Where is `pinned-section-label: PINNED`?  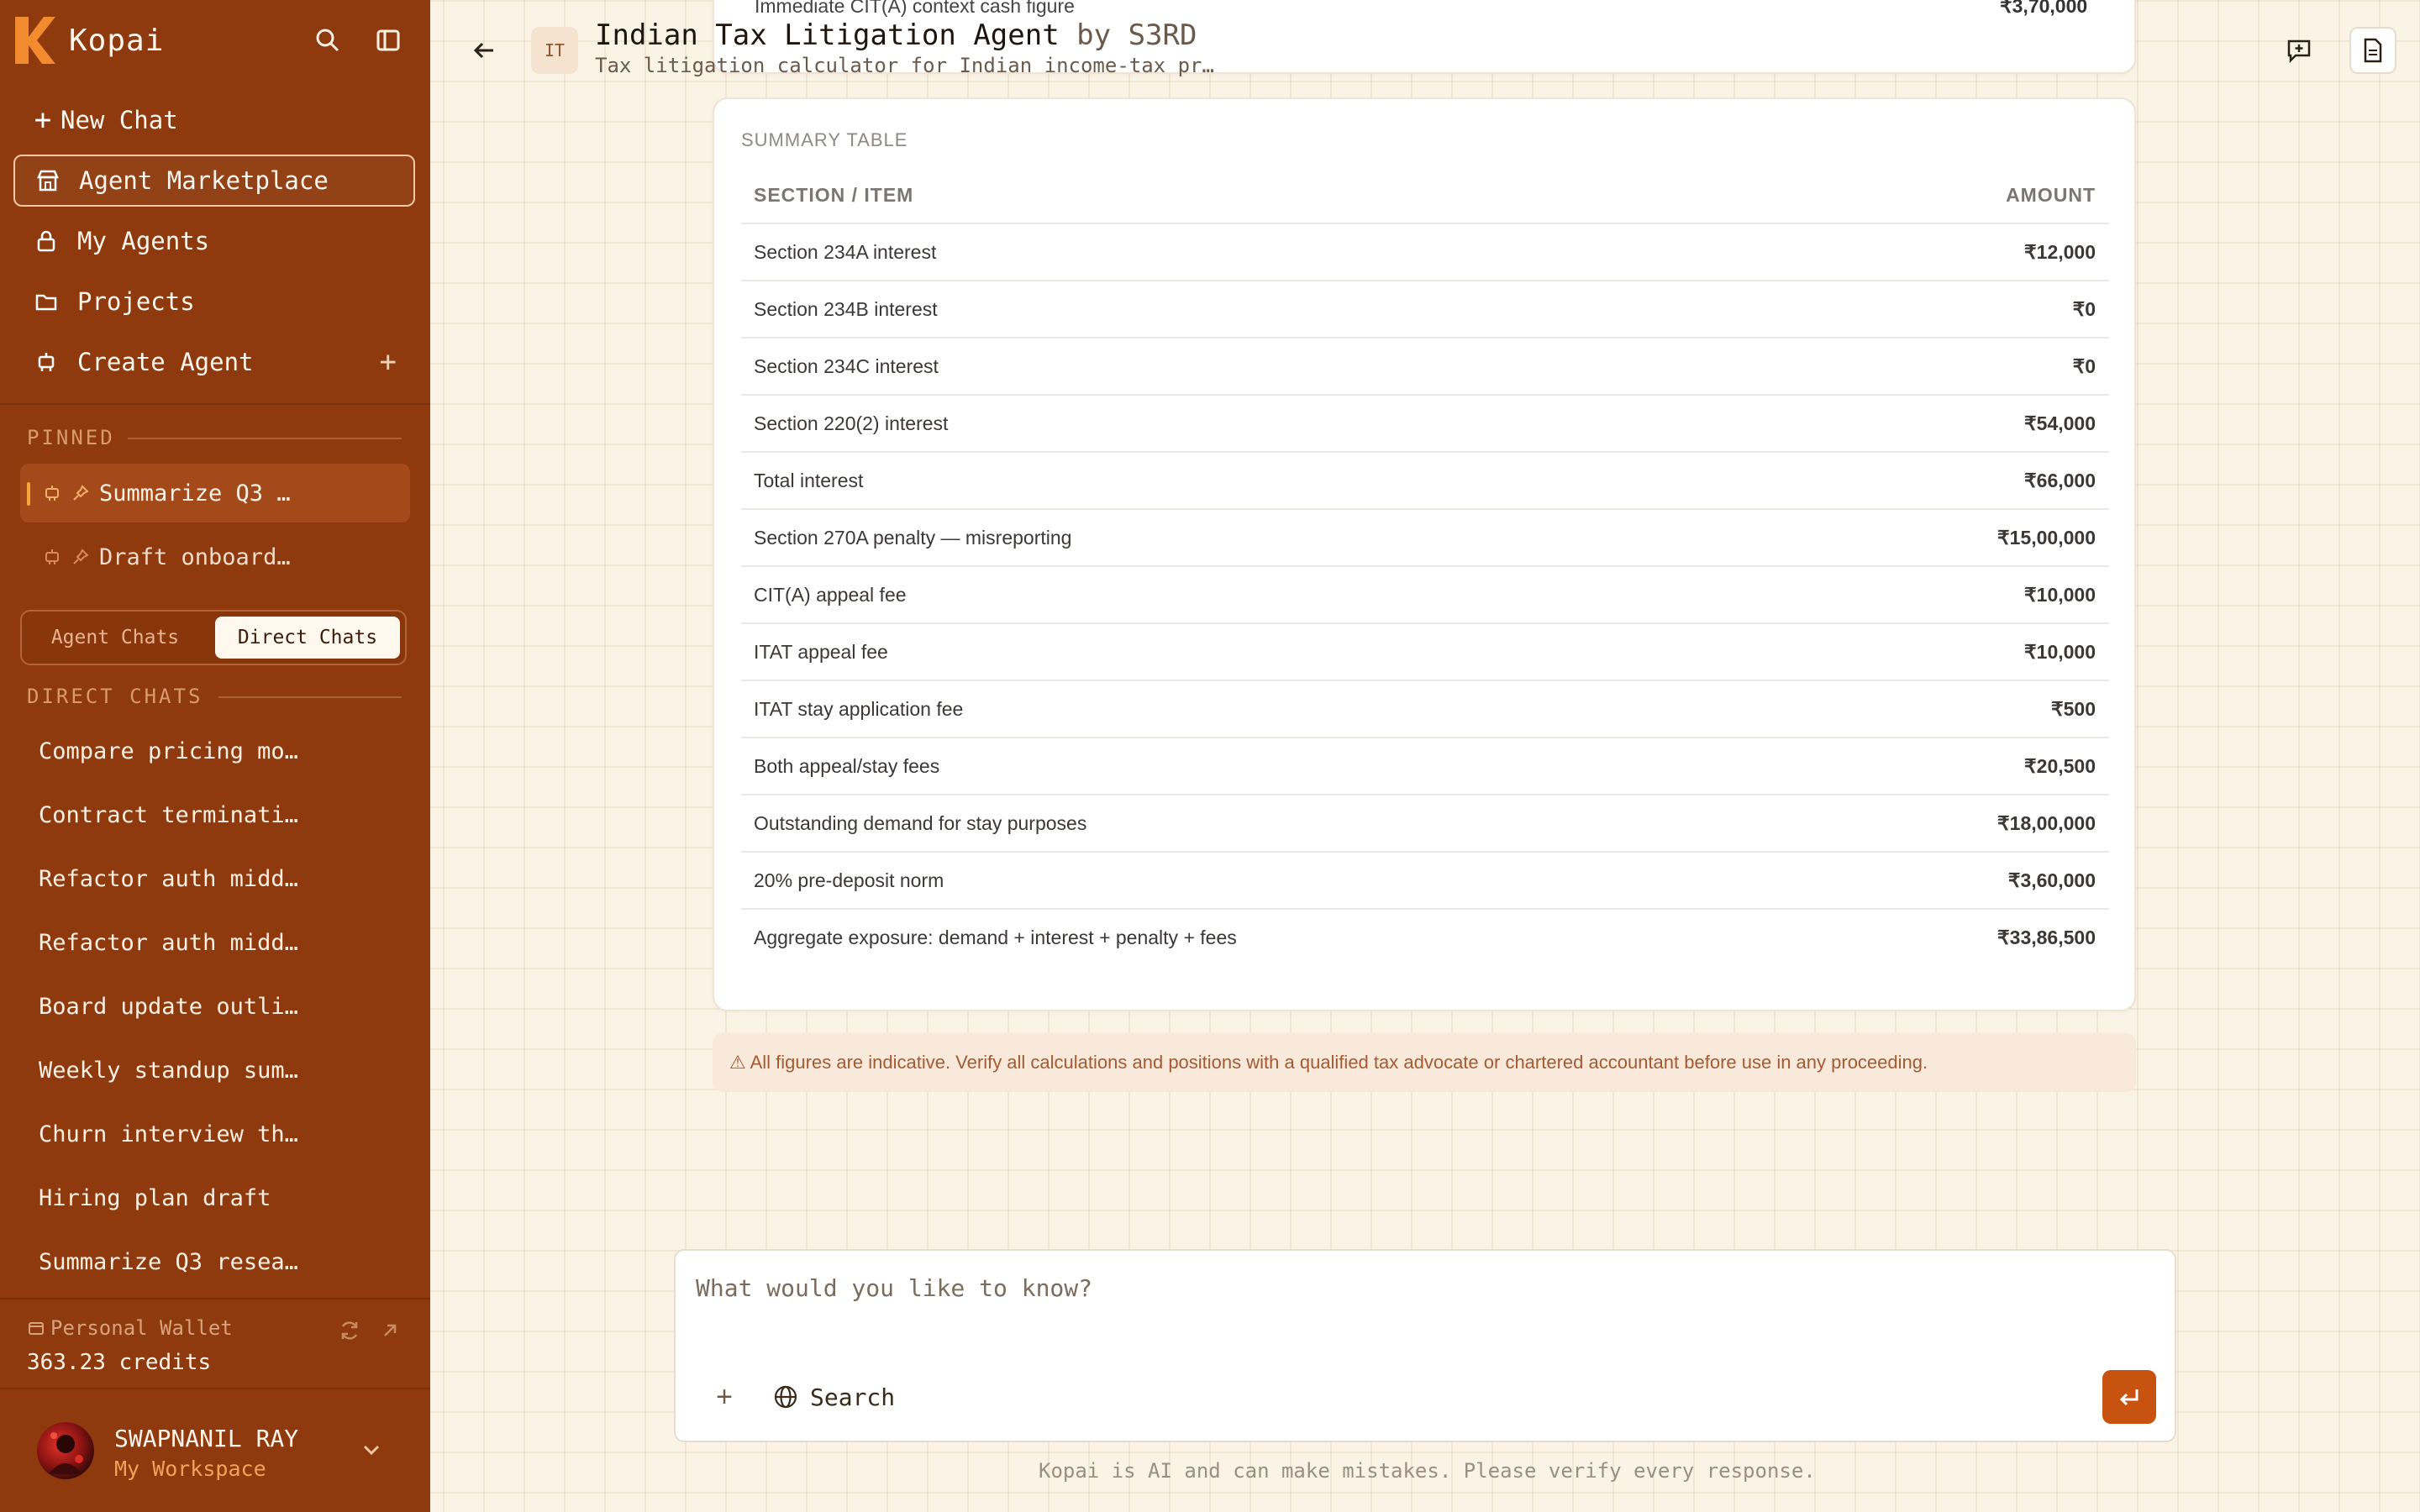
pinned-section-label: PINNED is located at coordinates (71, 437).